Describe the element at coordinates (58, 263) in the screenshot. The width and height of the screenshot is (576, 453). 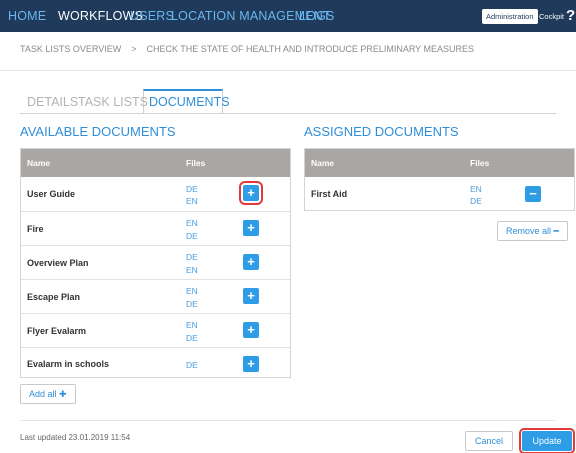
I see `document-name: Overview Plan` at that location.